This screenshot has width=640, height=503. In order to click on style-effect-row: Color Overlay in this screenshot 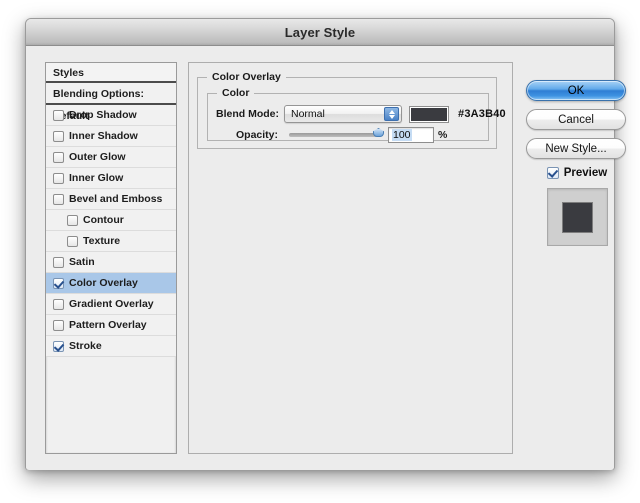, I will do `click(111, 283)`.